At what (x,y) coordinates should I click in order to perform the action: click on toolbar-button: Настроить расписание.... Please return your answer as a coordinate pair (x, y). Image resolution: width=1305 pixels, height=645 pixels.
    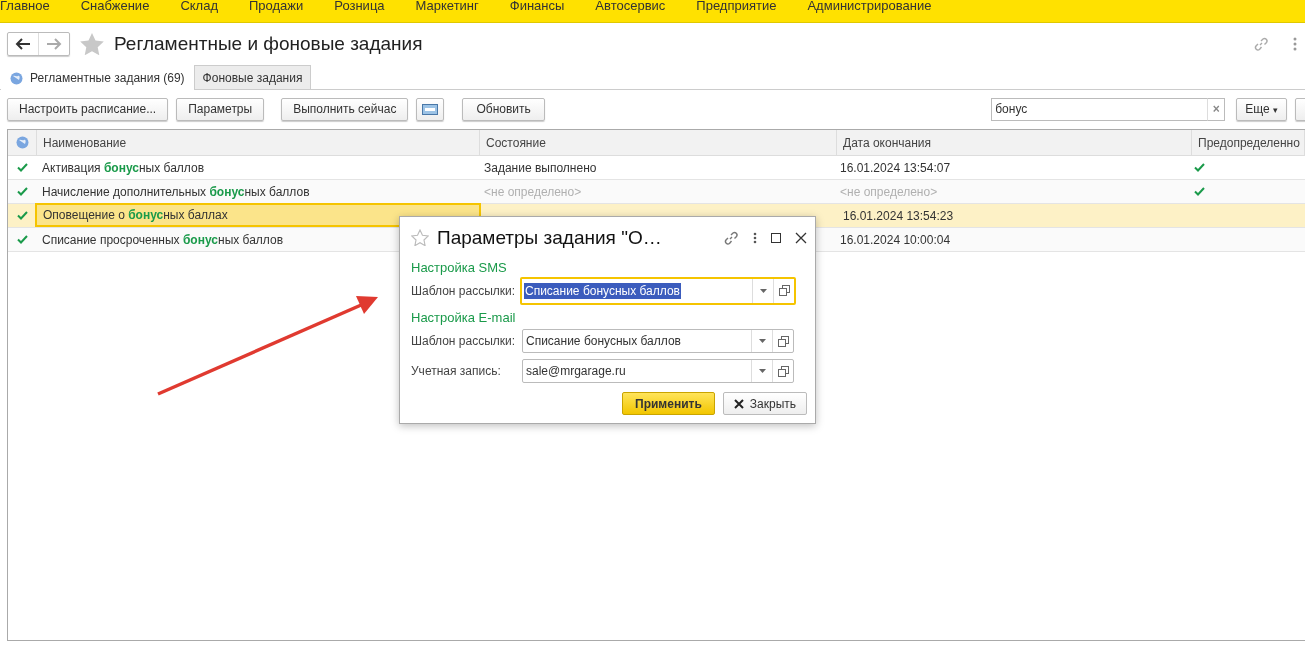
    Looking at the image, I should click on (88, 109).